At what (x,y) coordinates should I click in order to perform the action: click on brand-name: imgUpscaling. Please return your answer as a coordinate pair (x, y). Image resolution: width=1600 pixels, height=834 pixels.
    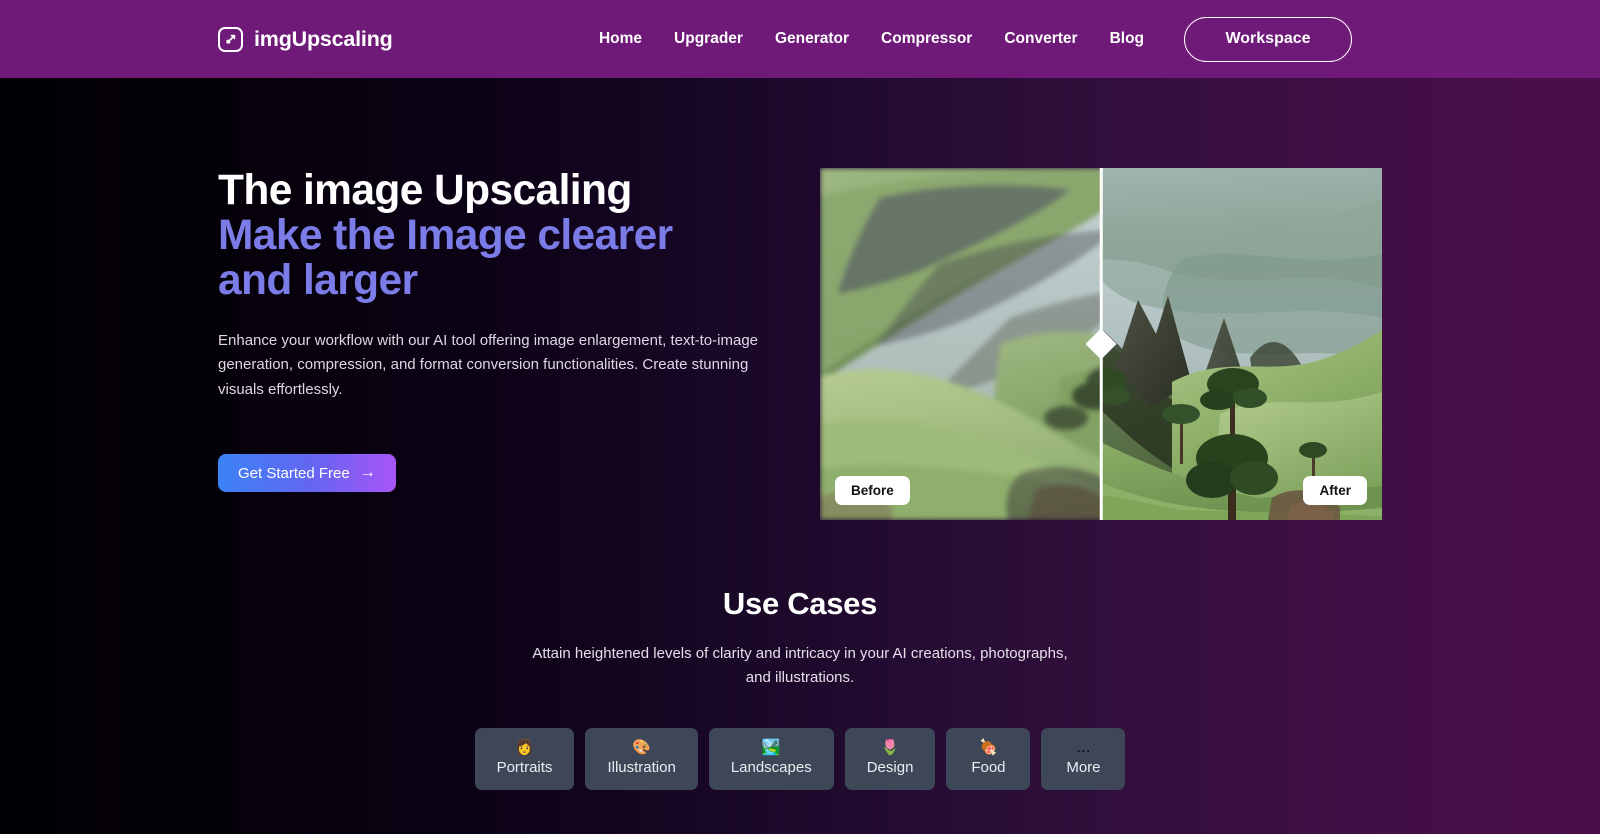
    Looking at the image, I should click on (323, 38).